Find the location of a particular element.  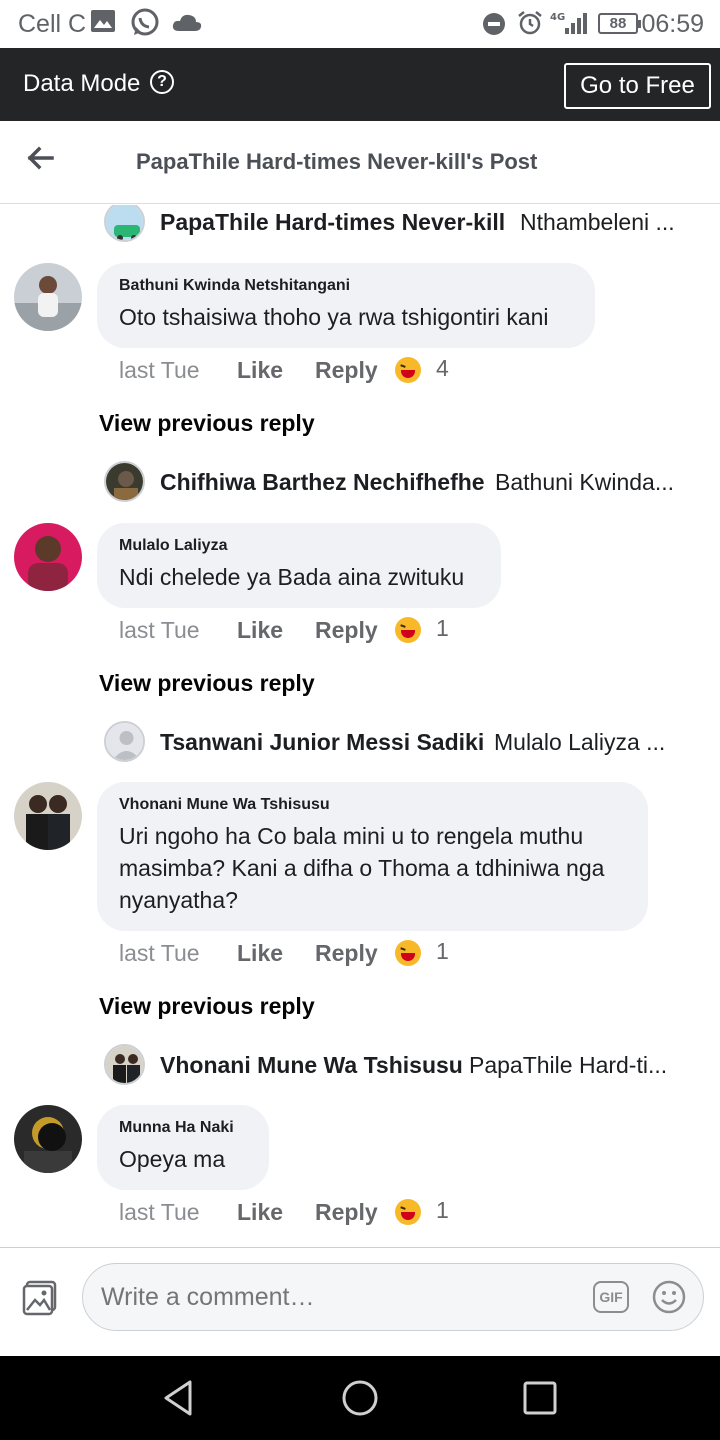

comment-bubble: Munna Ha Naki Opeya ma is located at coordinates (183, 1147).